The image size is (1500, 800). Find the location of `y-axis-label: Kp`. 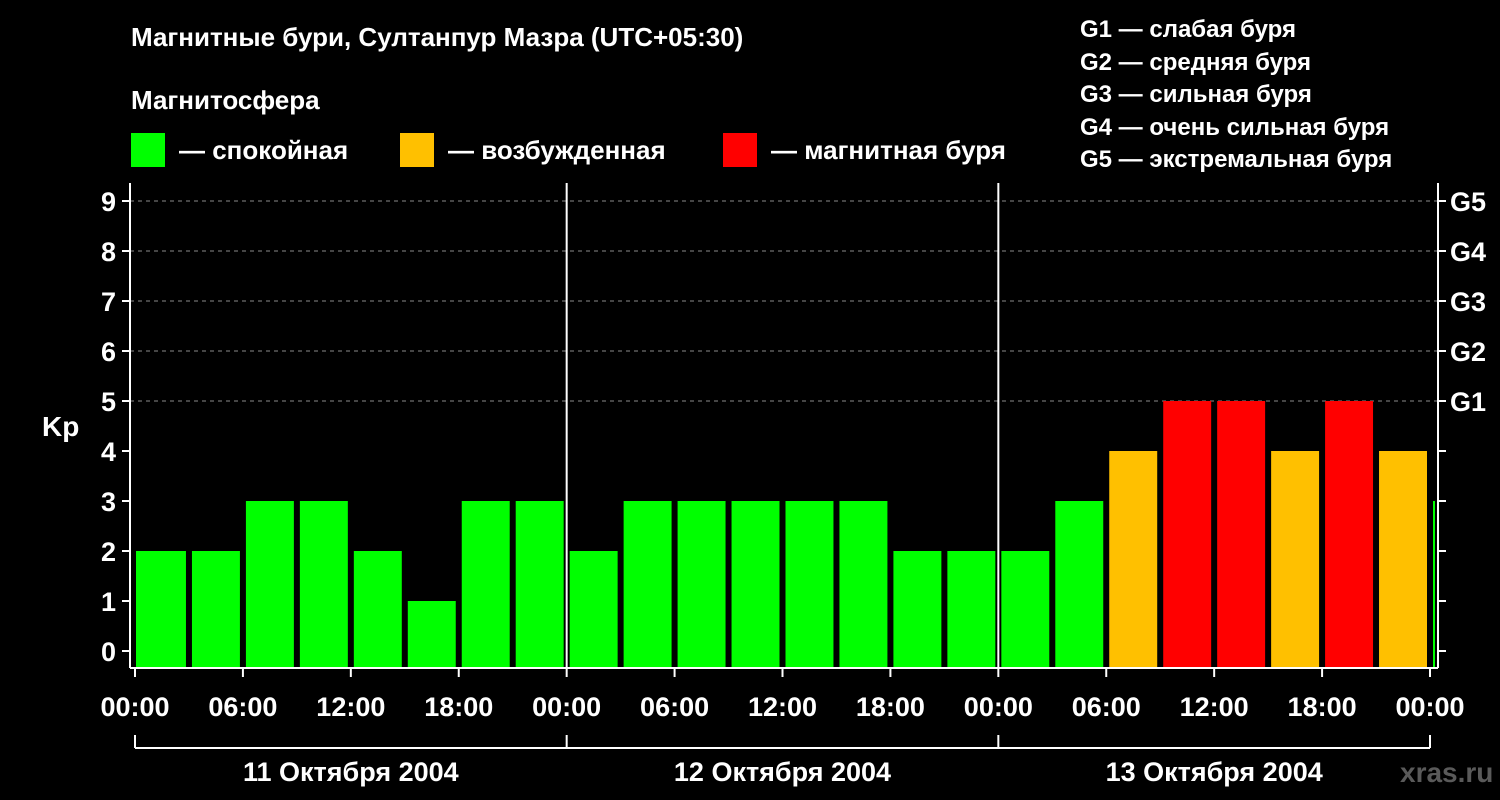

y-axis-label: Kp is located at coordinates (60, 426).